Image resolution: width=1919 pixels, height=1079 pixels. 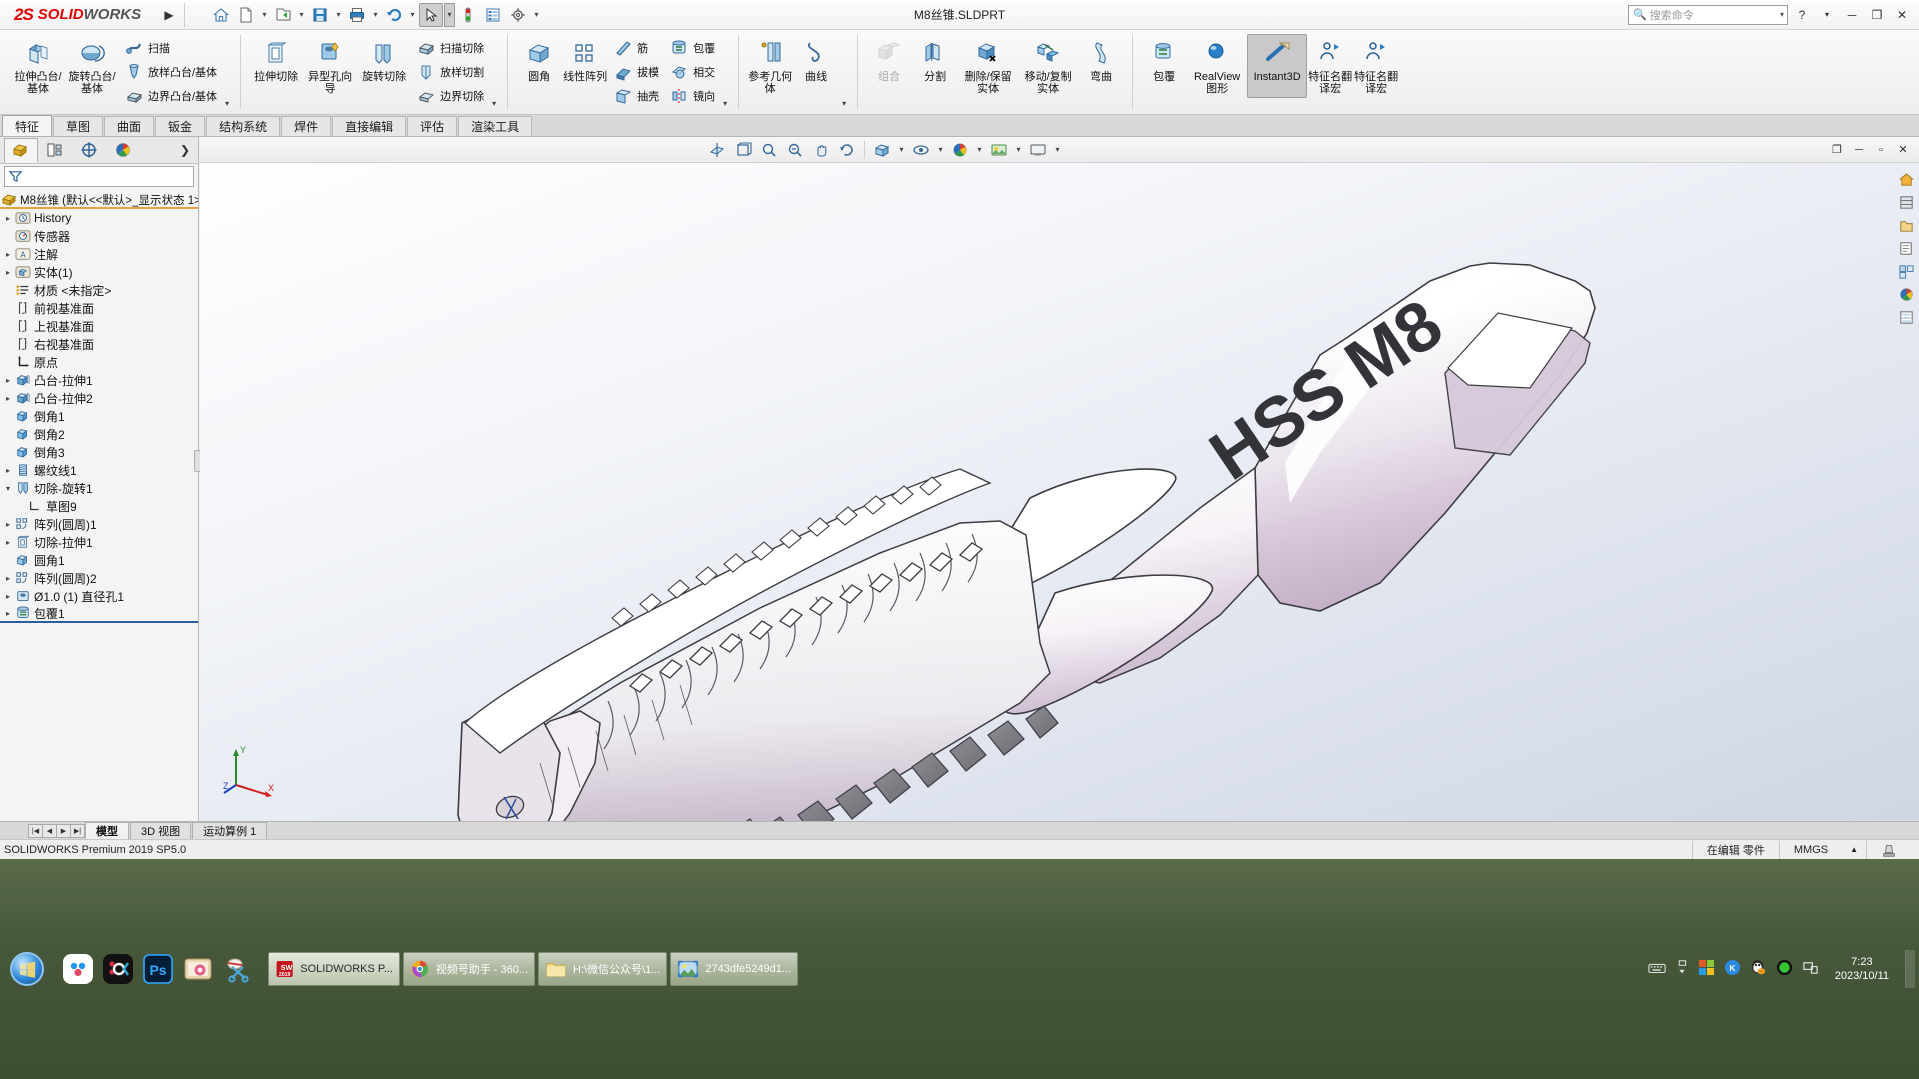 I want to click on save-icon, so click(x=320, y=15).